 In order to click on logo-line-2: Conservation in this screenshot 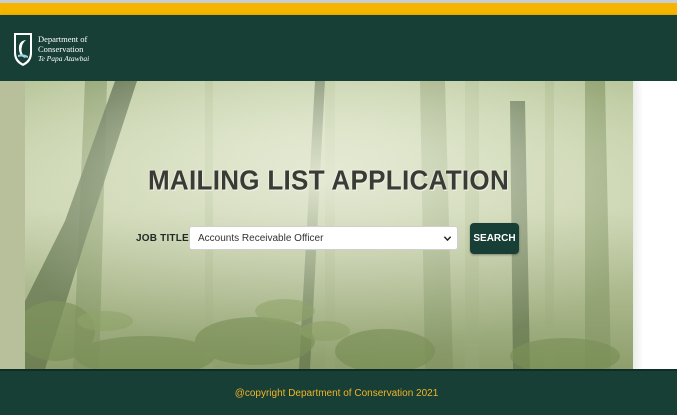, I will do `click(61, 49)`.